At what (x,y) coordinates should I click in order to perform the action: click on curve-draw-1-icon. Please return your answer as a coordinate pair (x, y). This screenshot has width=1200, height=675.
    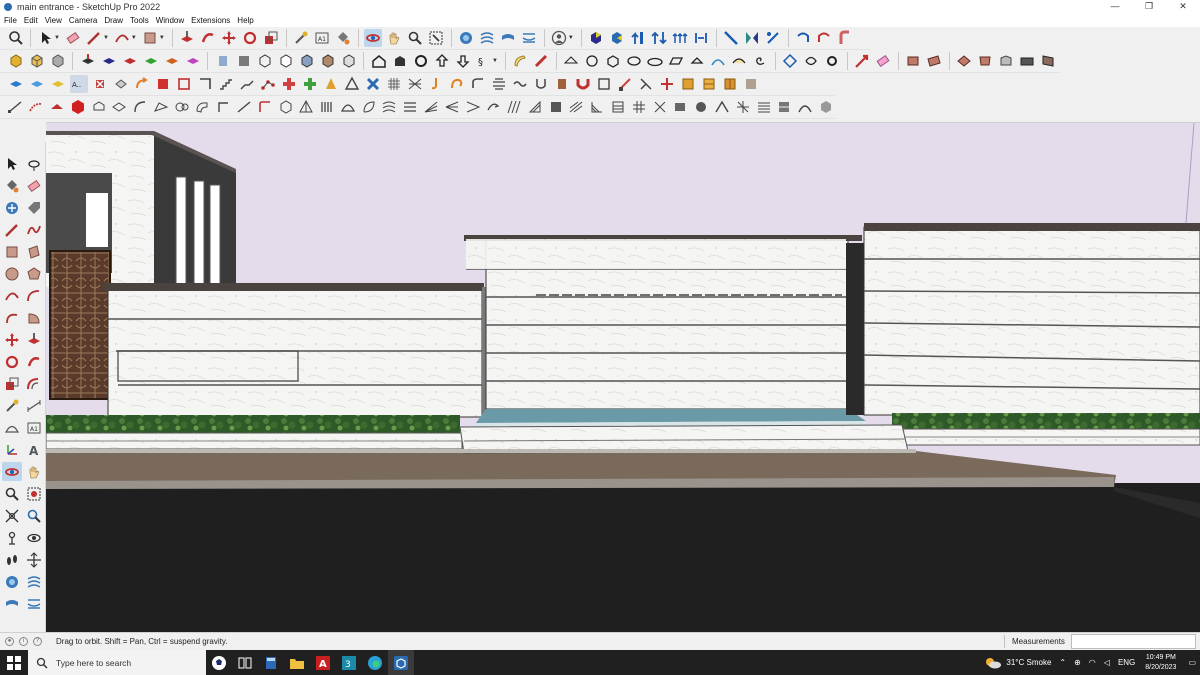
    Looking at the image, I should click on (16, 107).